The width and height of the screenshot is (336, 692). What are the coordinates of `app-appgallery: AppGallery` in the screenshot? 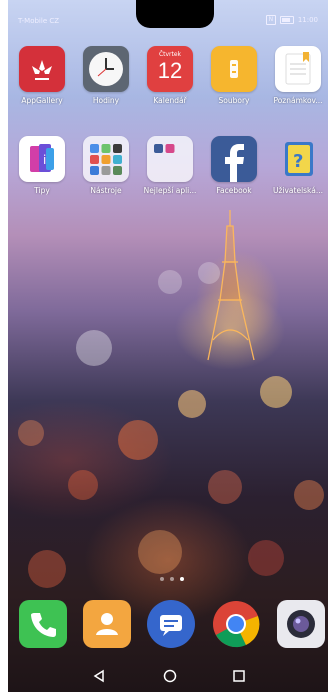 It's located at (42, 75).